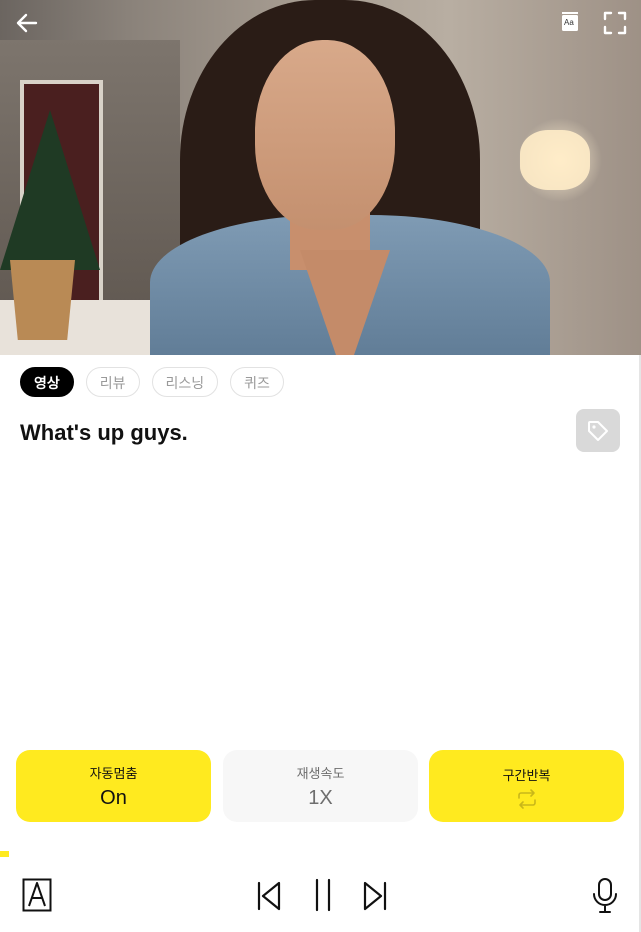 This screenshot has height=932, width=641. I want to click on tag-icon, so click(598, 430).